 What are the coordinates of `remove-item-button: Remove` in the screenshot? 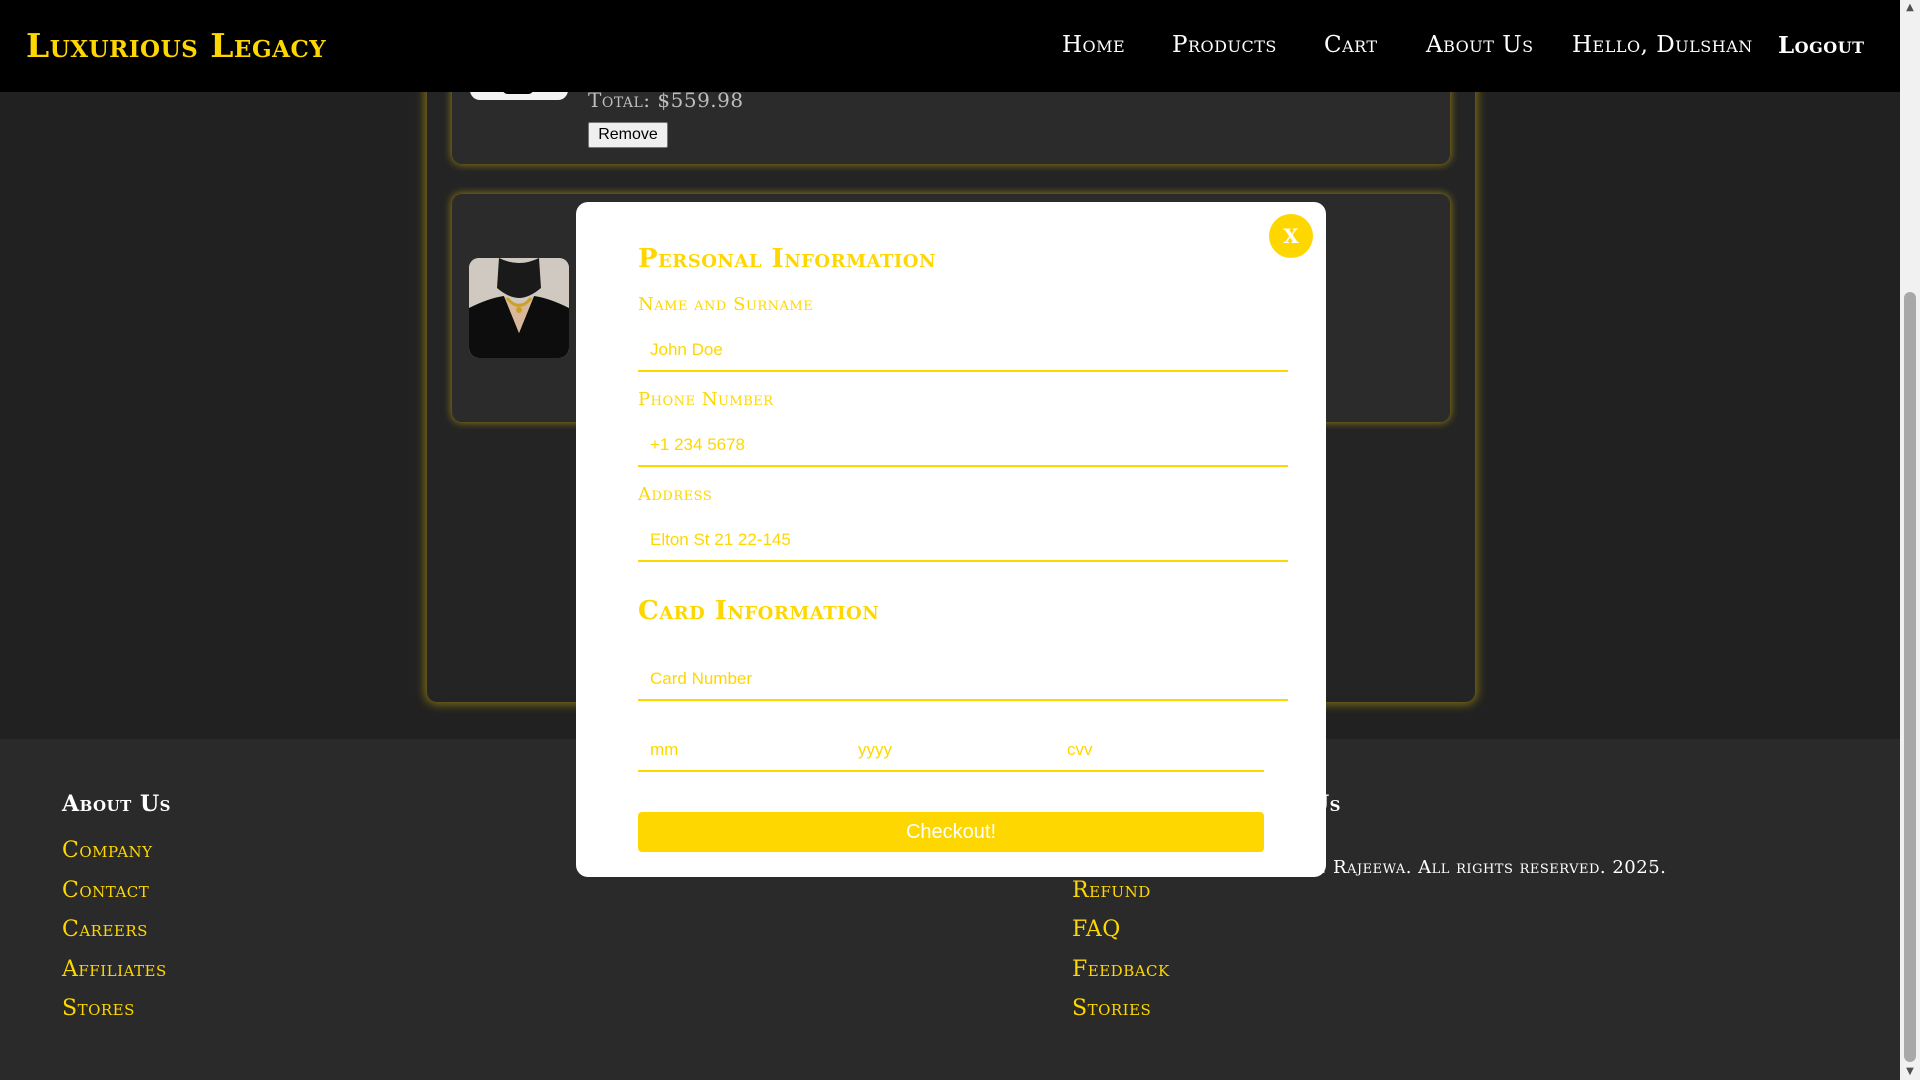 It's located at (628, 135).